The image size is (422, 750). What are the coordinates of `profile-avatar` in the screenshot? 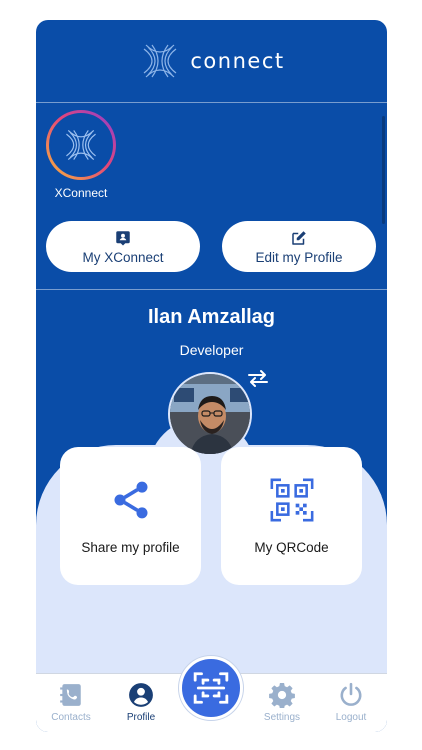 It's located at (210, 414).